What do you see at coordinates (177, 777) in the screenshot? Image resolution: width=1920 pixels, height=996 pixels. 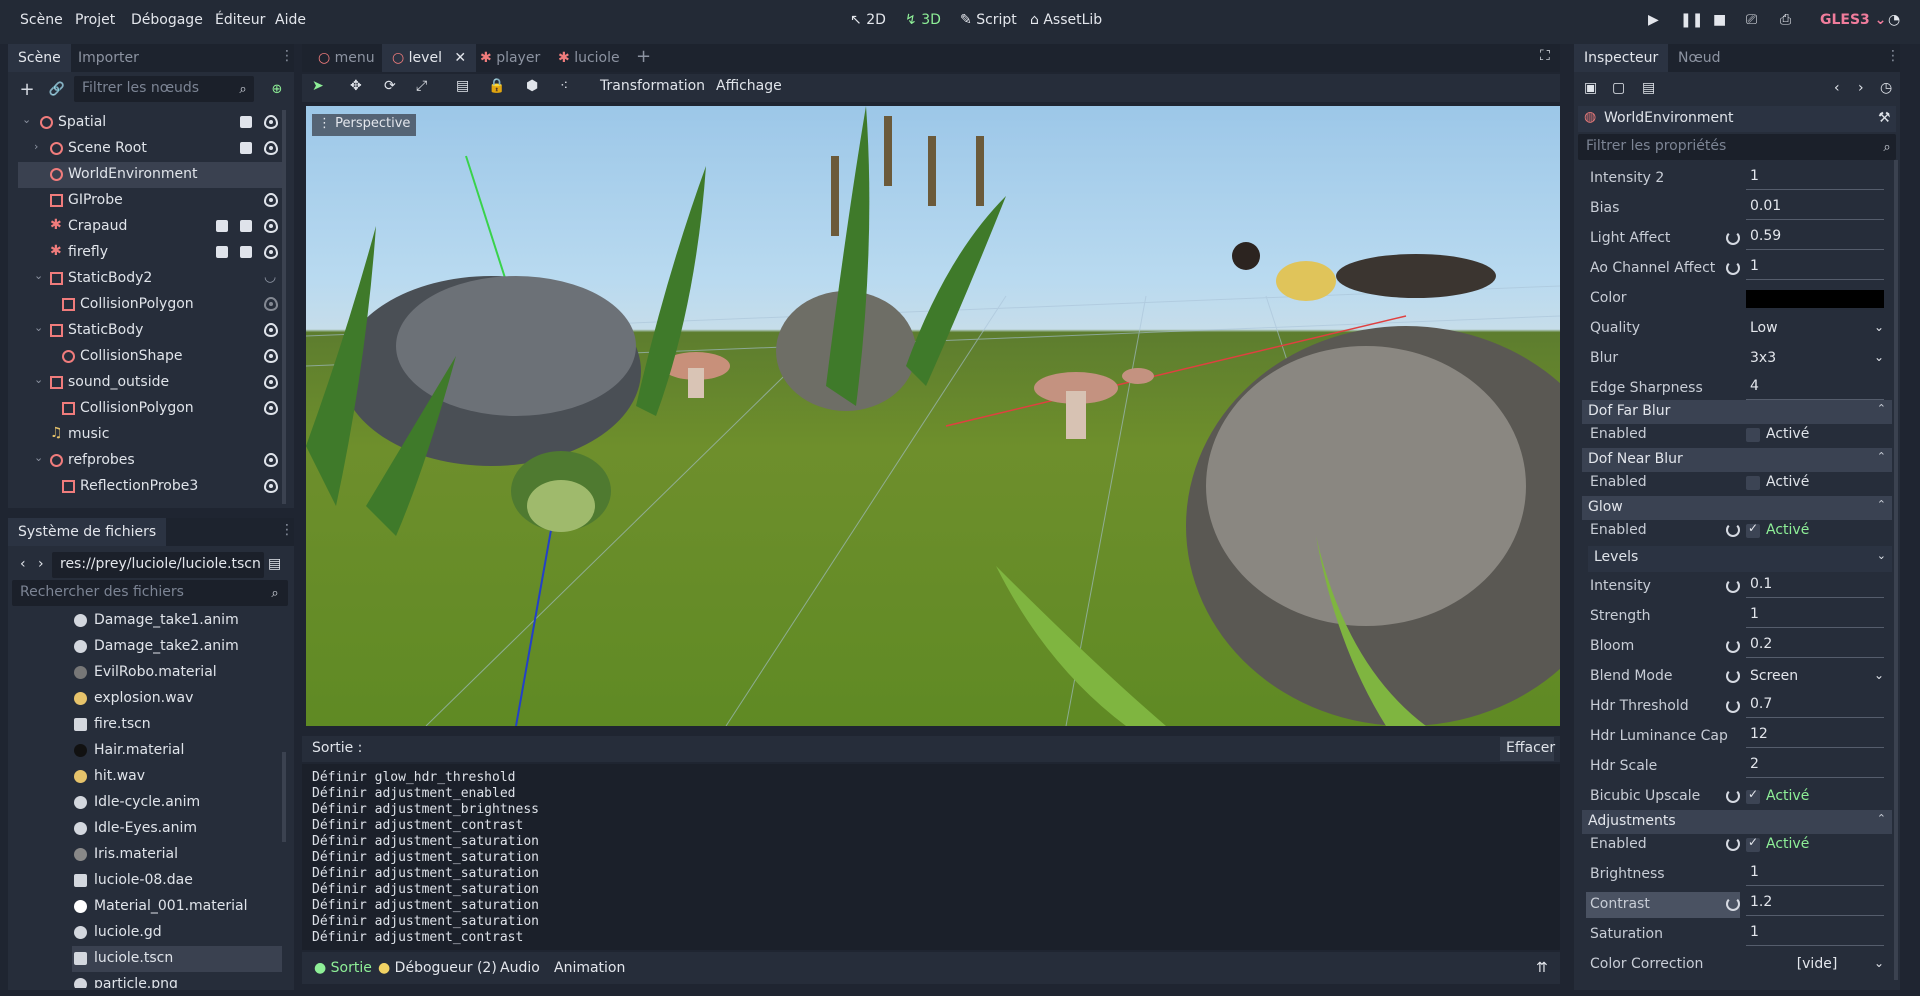 I see `file-item: hit.wav` at bounding box center [177, 777].